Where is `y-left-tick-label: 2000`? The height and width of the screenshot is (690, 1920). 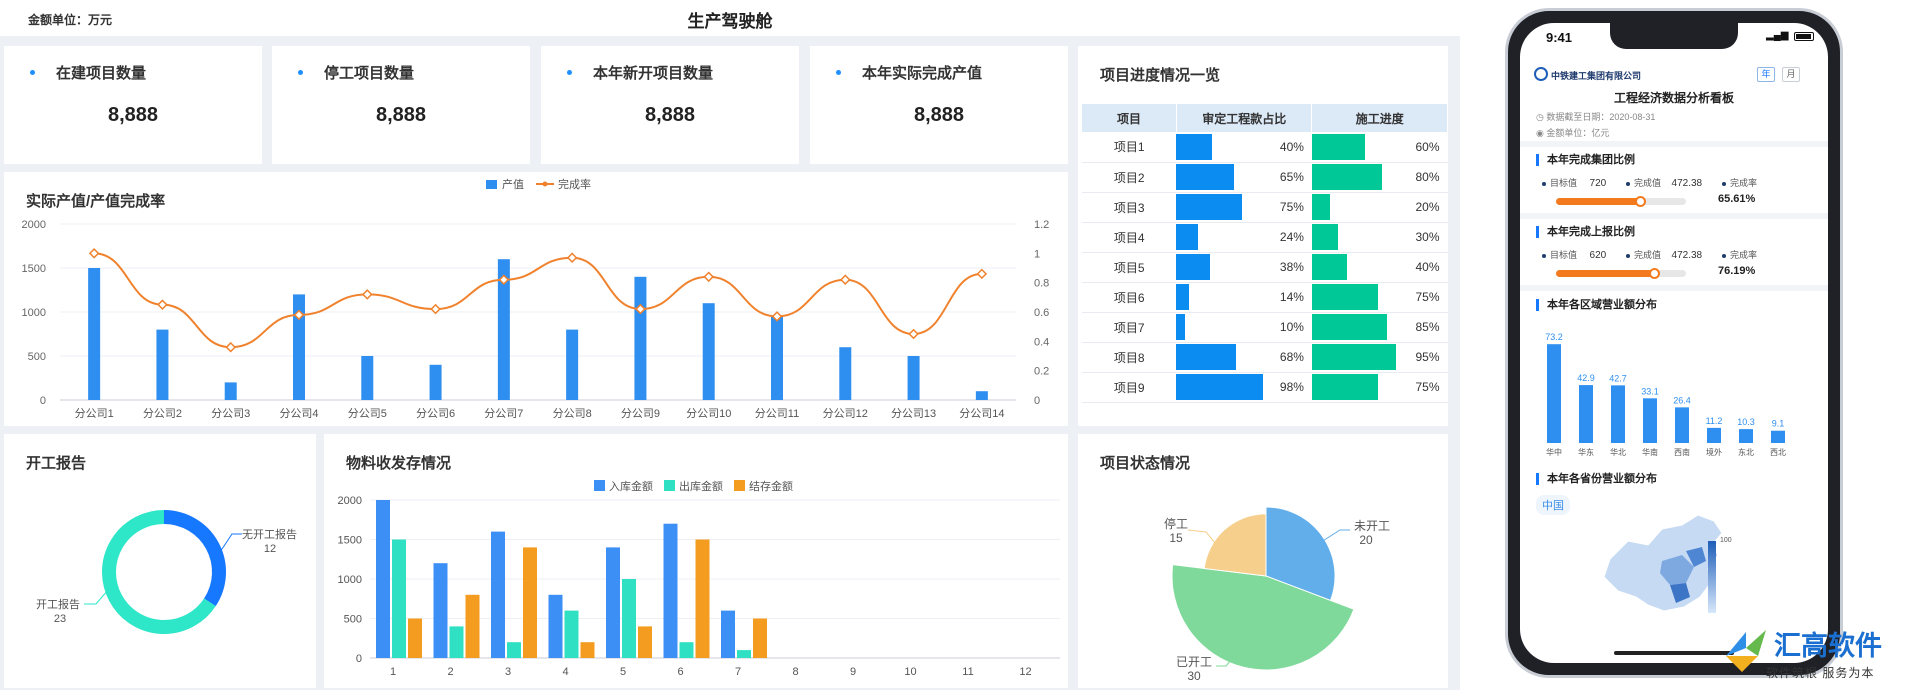 y-left-tick-label: 2000 is located at coordinates (34, 225).